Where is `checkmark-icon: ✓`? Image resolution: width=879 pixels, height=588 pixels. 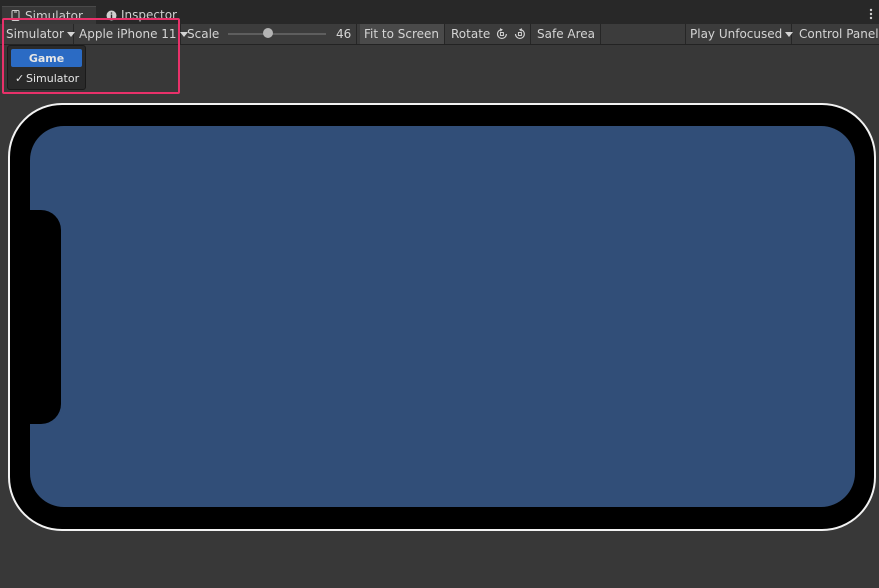
checkmark-icon: ✓ is located at coordinates (20, 78).